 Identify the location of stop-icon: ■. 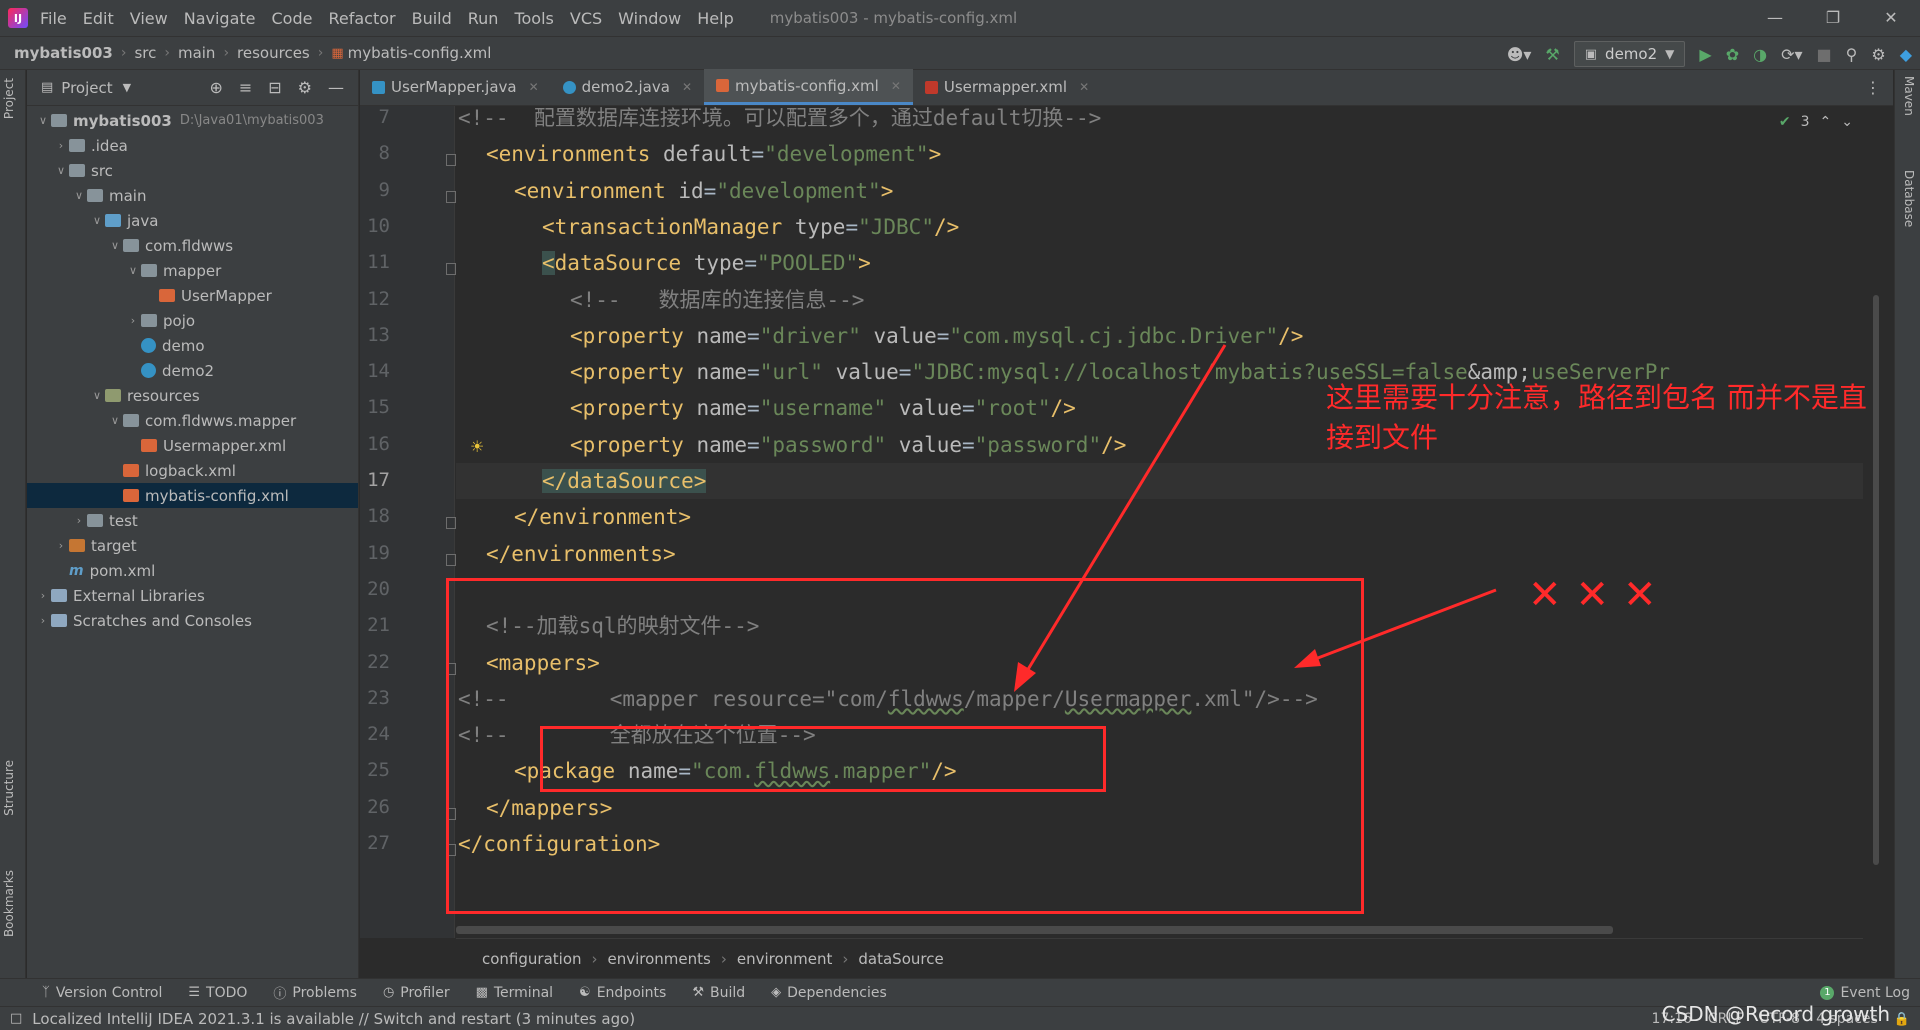
(1824, 54).